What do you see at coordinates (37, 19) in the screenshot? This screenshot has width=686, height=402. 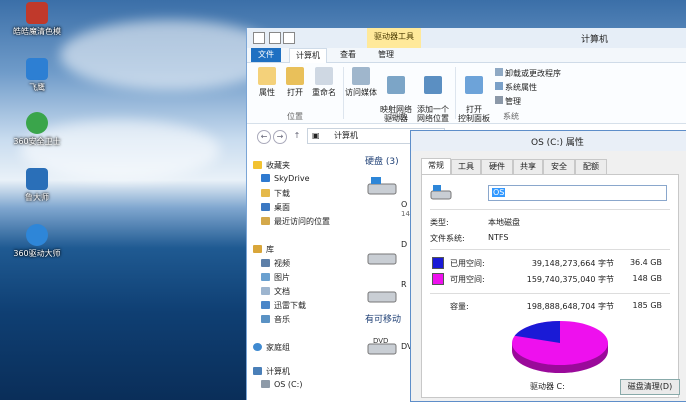 I see `desktop-icon: 皓皓魔清色模` at bounding box center [37, 19].